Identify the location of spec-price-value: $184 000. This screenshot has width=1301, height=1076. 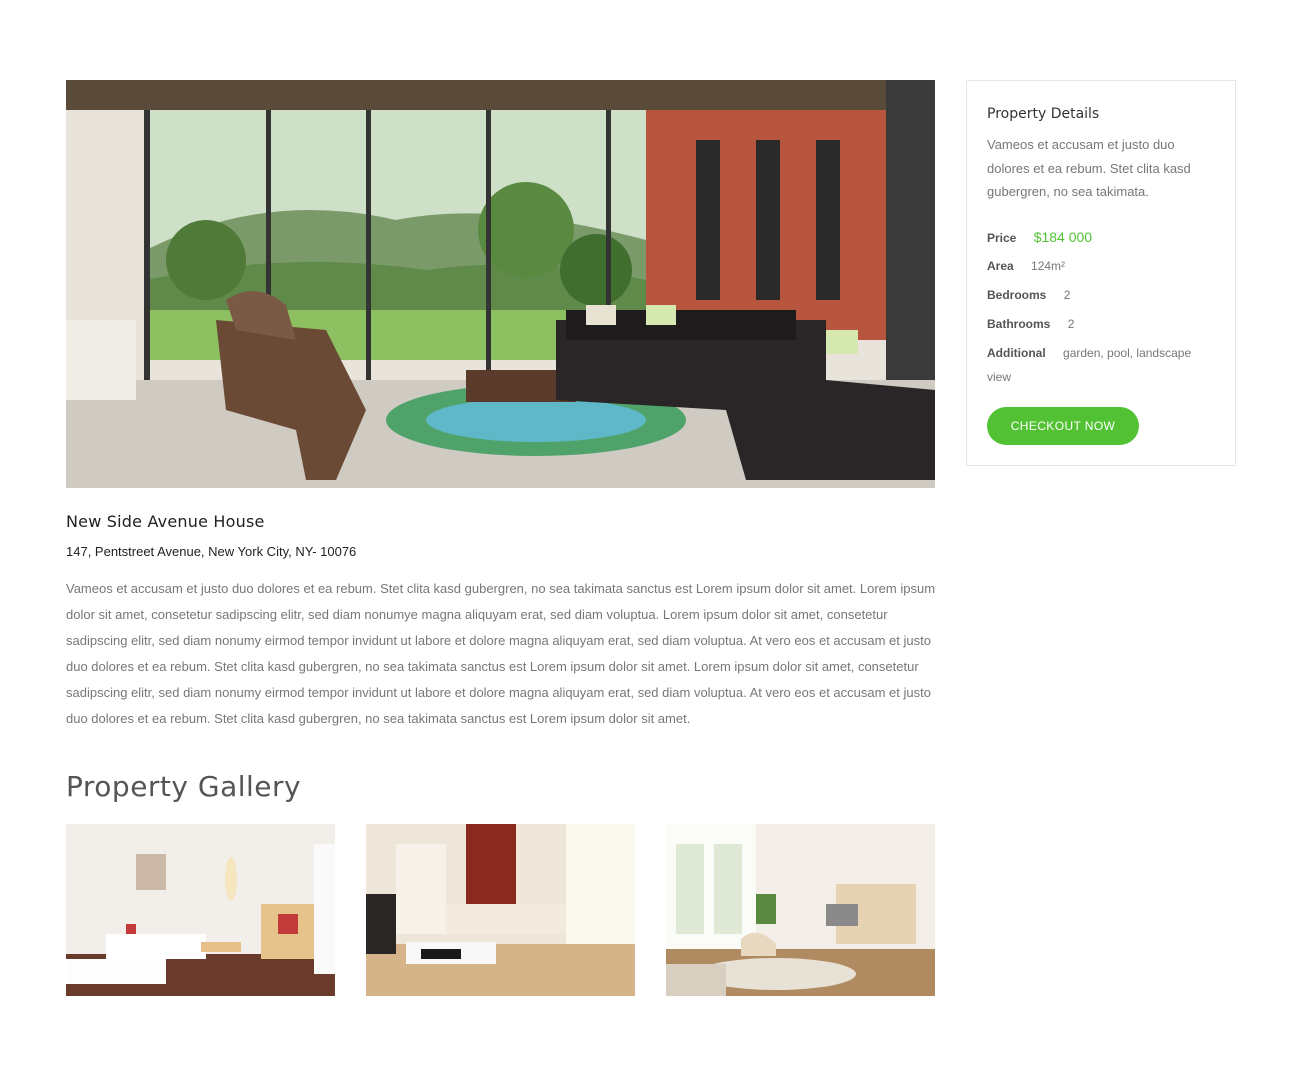
(1063, 237).